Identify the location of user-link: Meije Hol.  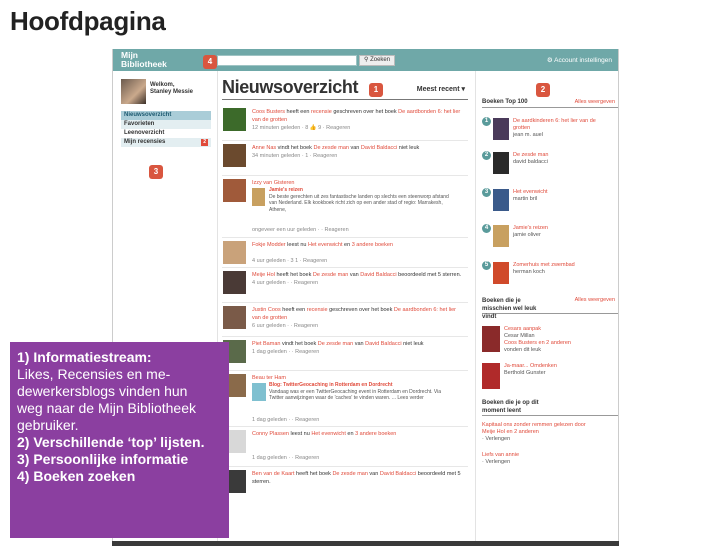
(263, 275).